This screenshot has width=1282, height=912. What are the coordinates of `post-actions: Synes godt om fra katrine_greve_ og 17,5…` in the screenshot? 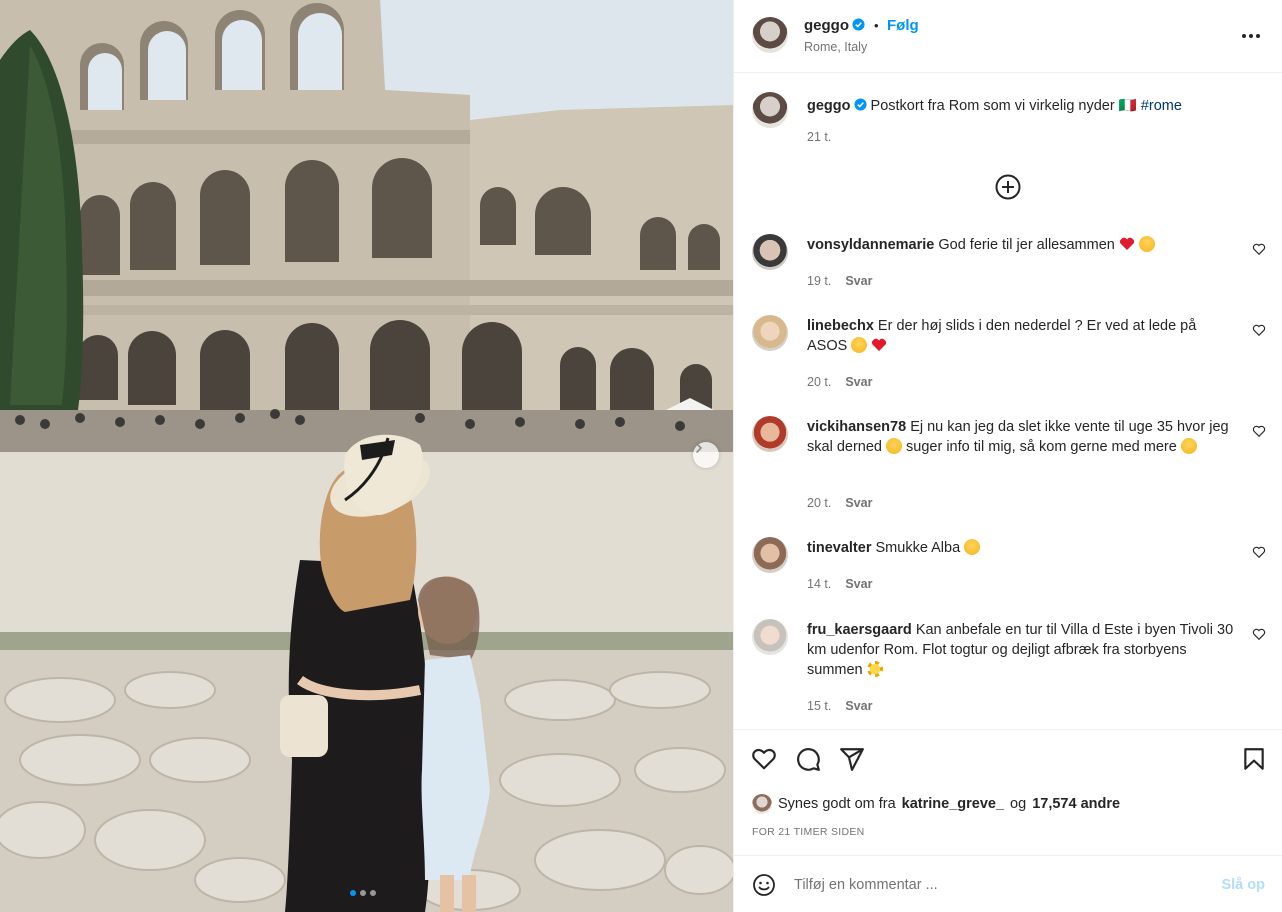 It's located at (1008, 792).